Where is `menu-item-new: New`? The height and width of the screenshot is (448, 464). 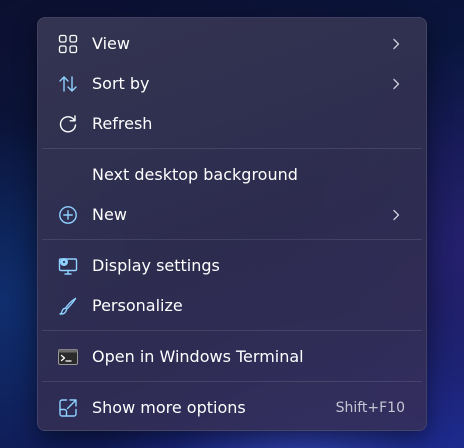 menu-item-new: New is located at coordinates (232, 215).